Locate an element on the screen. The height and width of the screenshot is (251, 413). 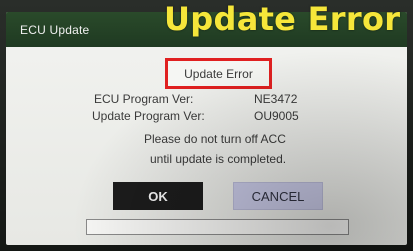
warning-message-line1: Please do not turn off ACC is located at coordinates (215, 139).